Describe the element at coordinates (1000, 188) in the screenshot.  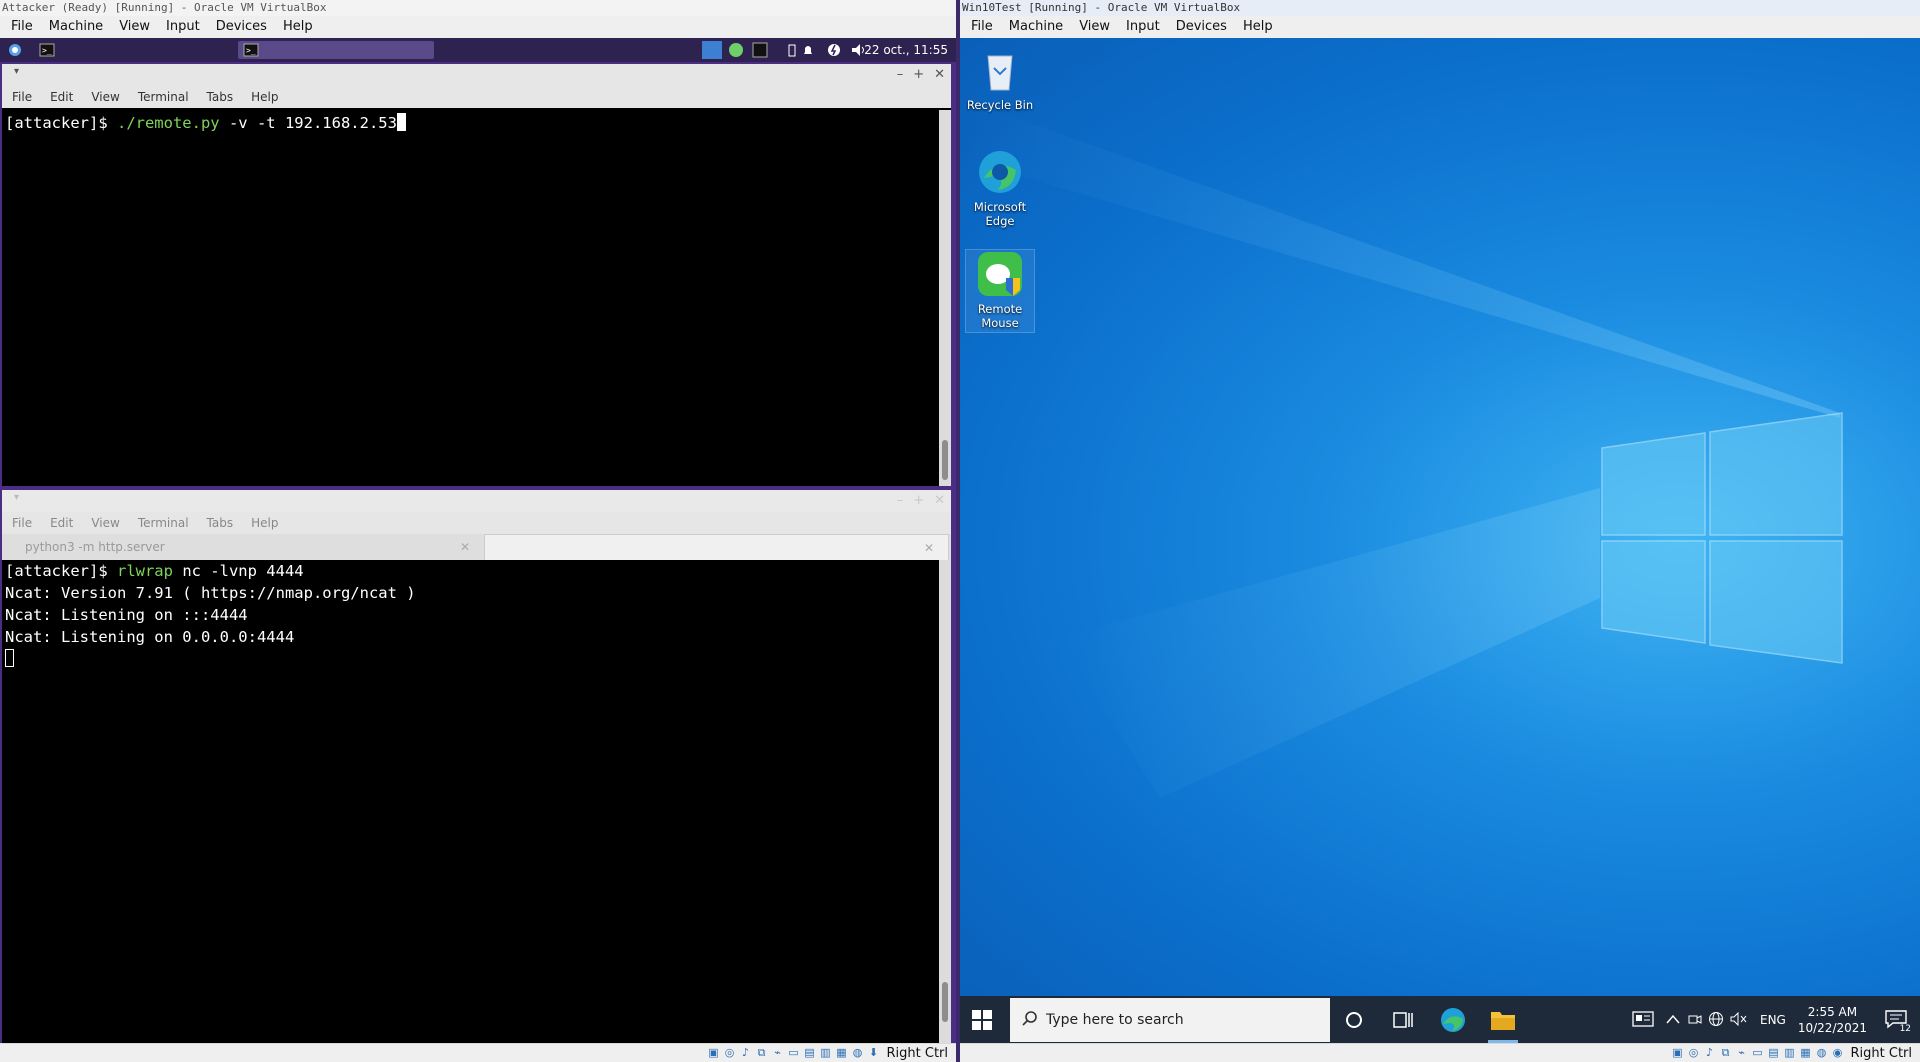
I see `desktop-icon-edge: Microsoft Edge` at that location.